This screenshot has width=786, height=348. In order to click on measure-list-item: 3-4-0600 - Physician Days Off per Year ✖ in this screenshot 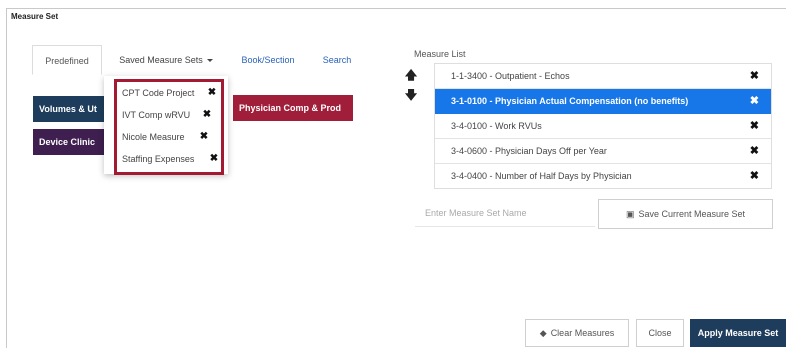, I will do `click(603, 151)`.